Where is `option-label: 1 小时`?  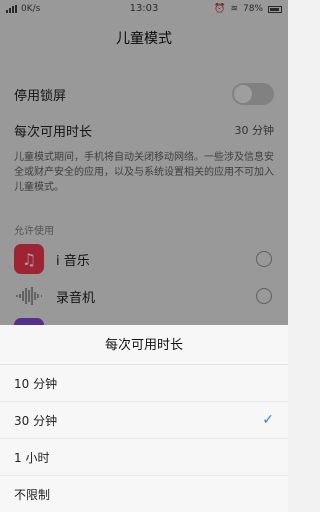
option-label: 1 小时 is located at coordinates (32, 457).